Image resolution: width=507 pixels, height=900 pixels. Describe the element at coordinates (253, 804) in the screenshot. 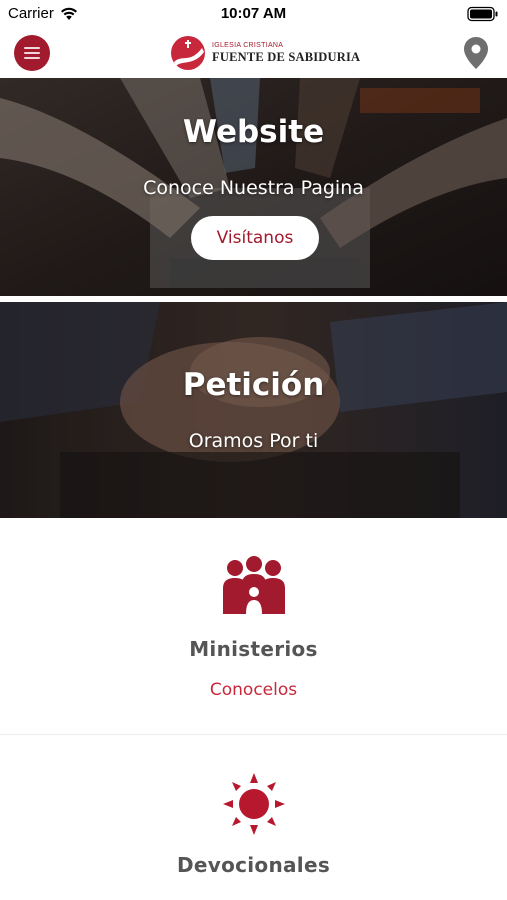

I see `sun-icon` at that location.